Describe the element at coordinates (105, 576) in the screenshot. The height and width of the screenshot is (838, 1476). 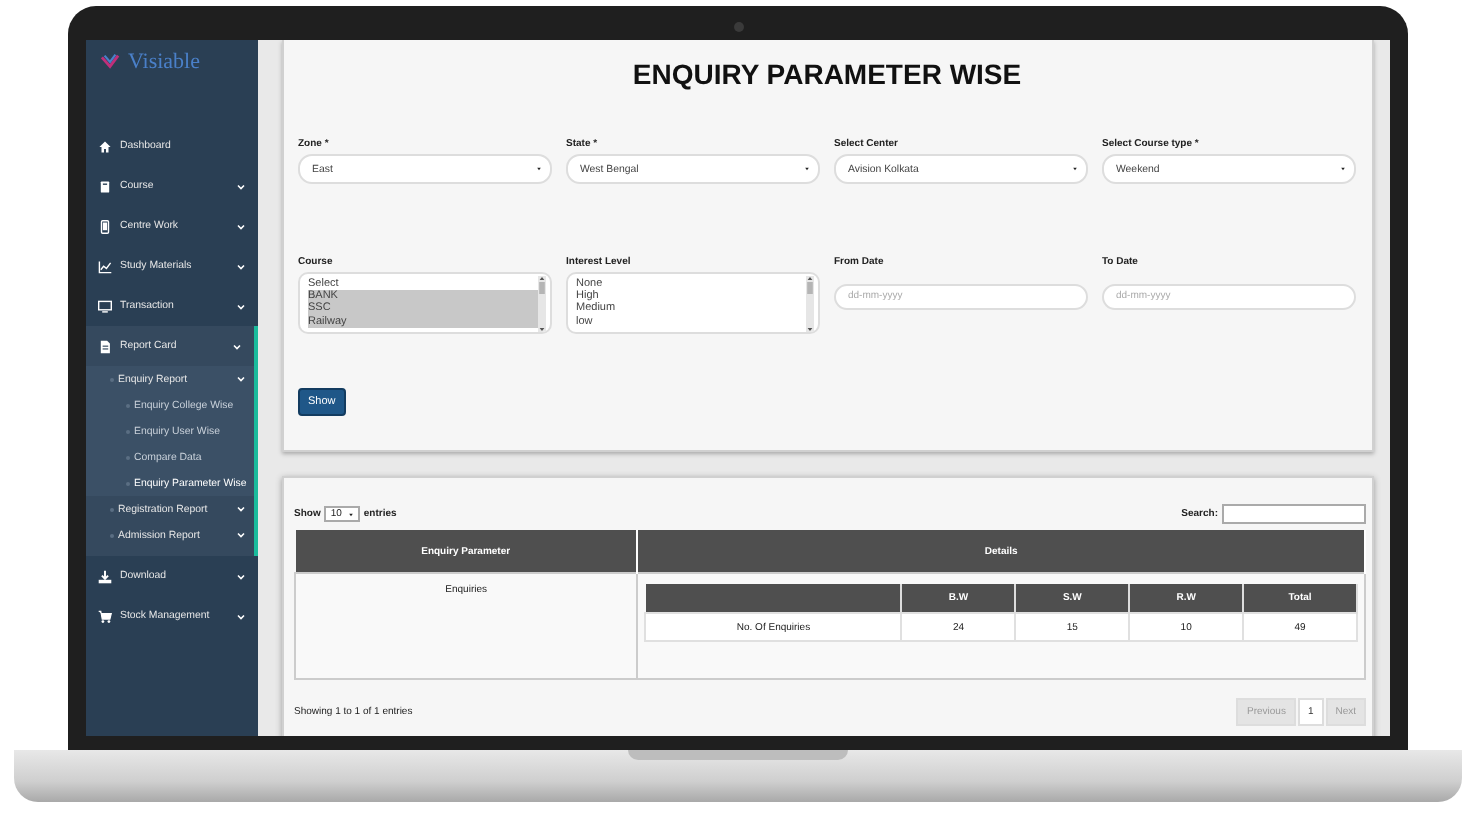
I see `download-icon` at that location.